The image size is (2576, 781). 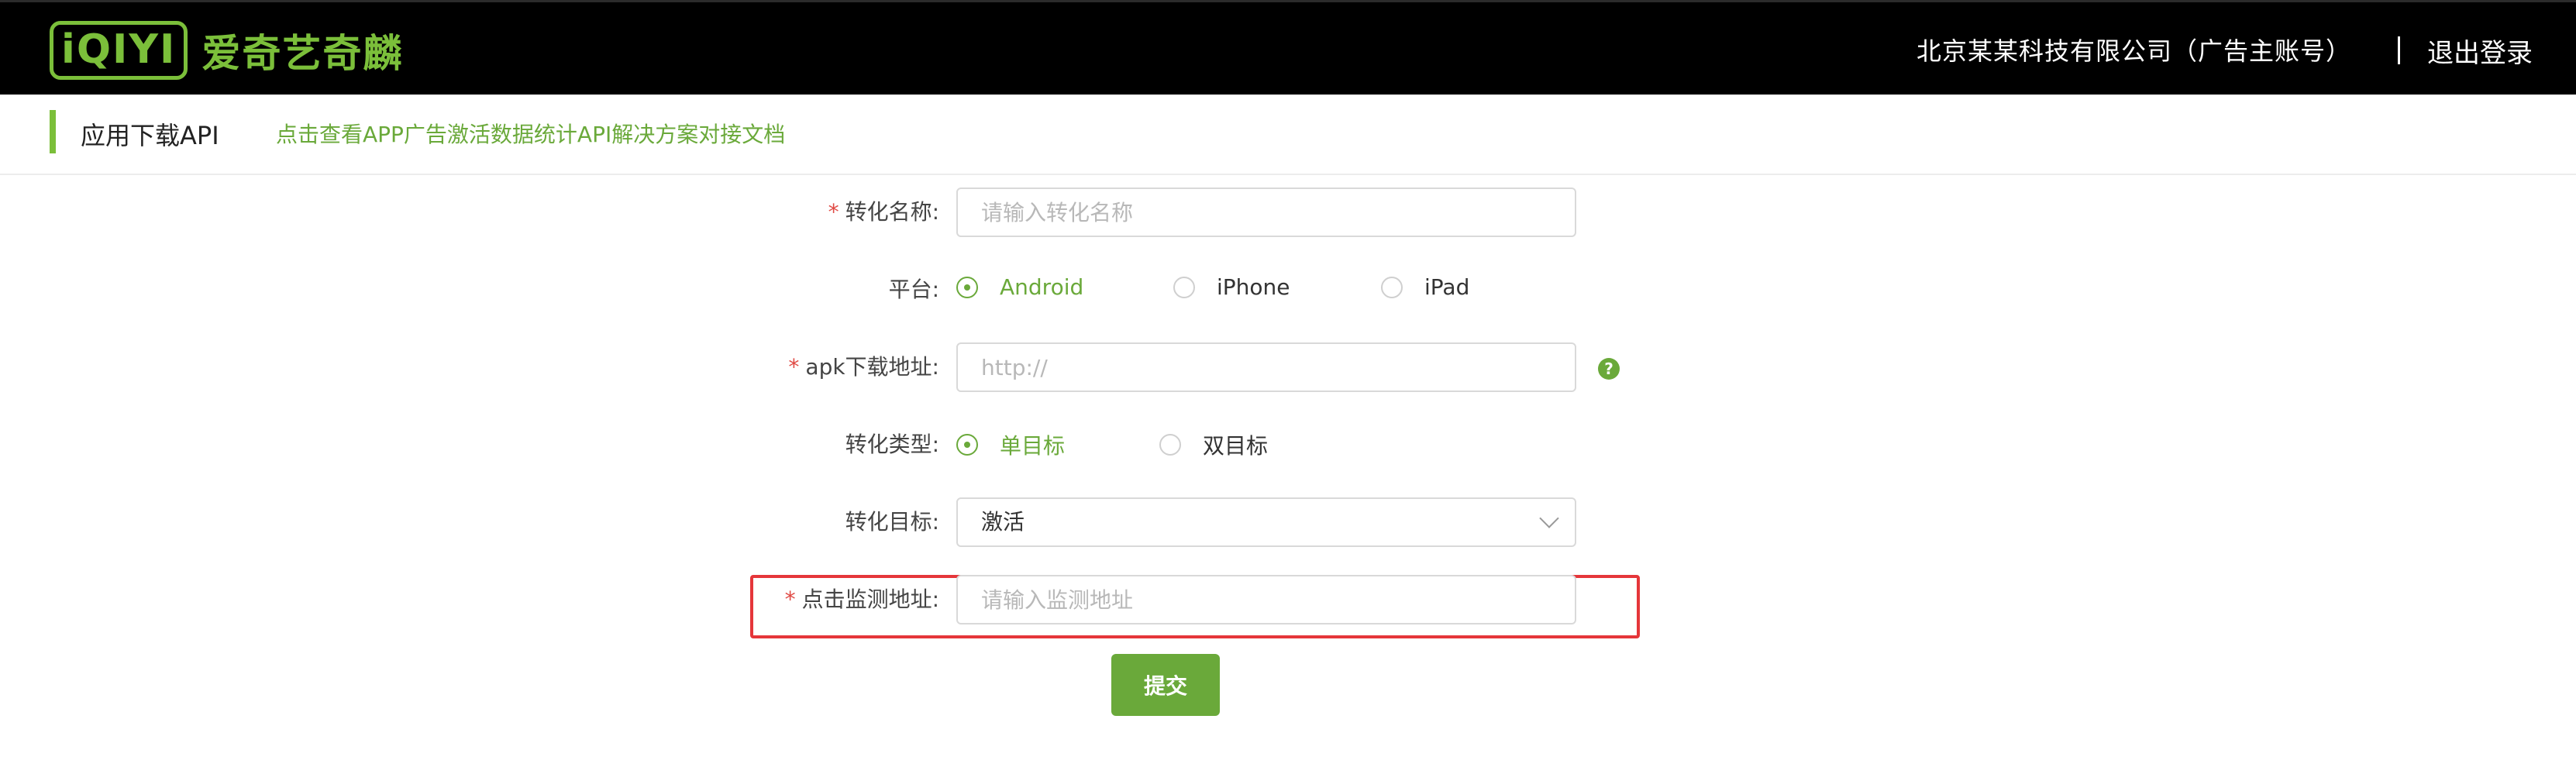 I want to click on click-monitor-url-input, so click(x=1266, y=599).